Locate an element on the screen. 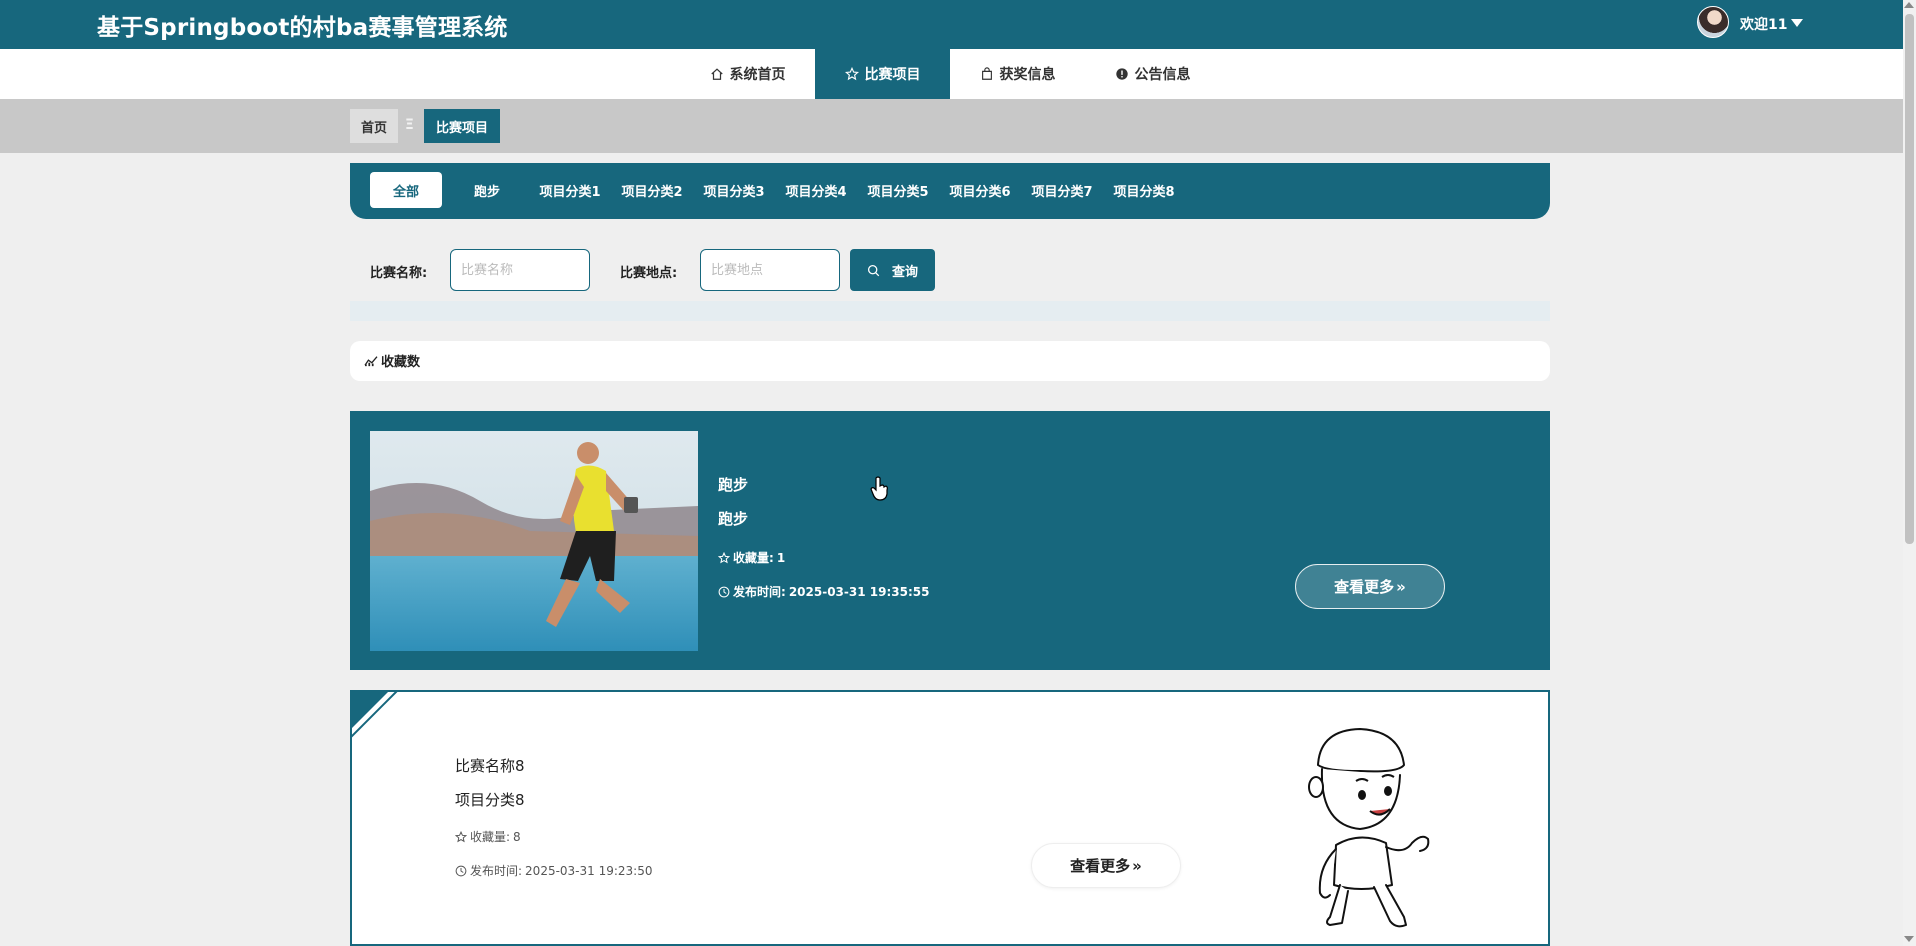  scroll-down-arrow-icon is located at coordinates (1909, 939).